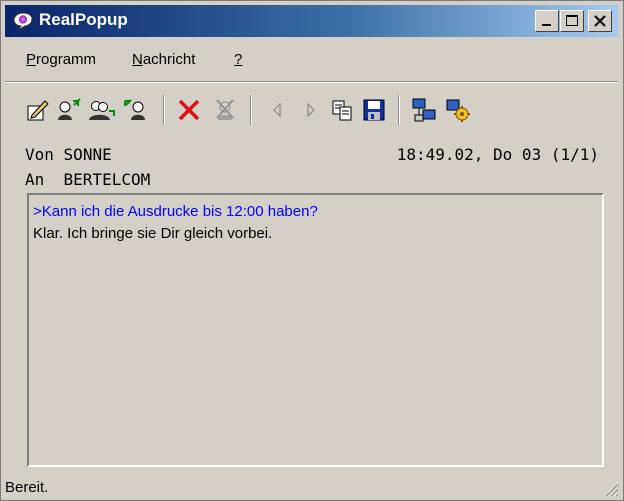 The width and height of the screenshot is (624, 501). What do you see at coordinates (610, 488) in the screenshot?
I see `resize-grip-icon` at bounding box center [610, 488].